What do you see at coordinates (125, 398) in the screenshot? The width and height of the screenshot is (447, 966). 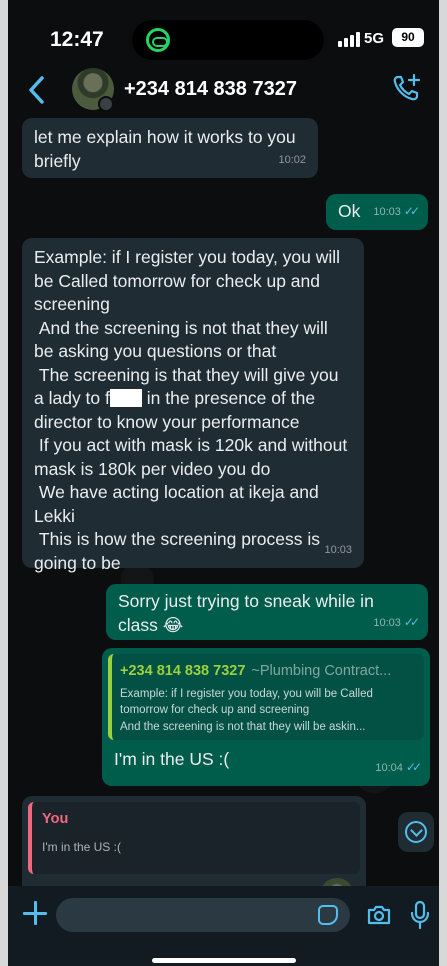 I see `censor-block` at bounding box center [125, 398].